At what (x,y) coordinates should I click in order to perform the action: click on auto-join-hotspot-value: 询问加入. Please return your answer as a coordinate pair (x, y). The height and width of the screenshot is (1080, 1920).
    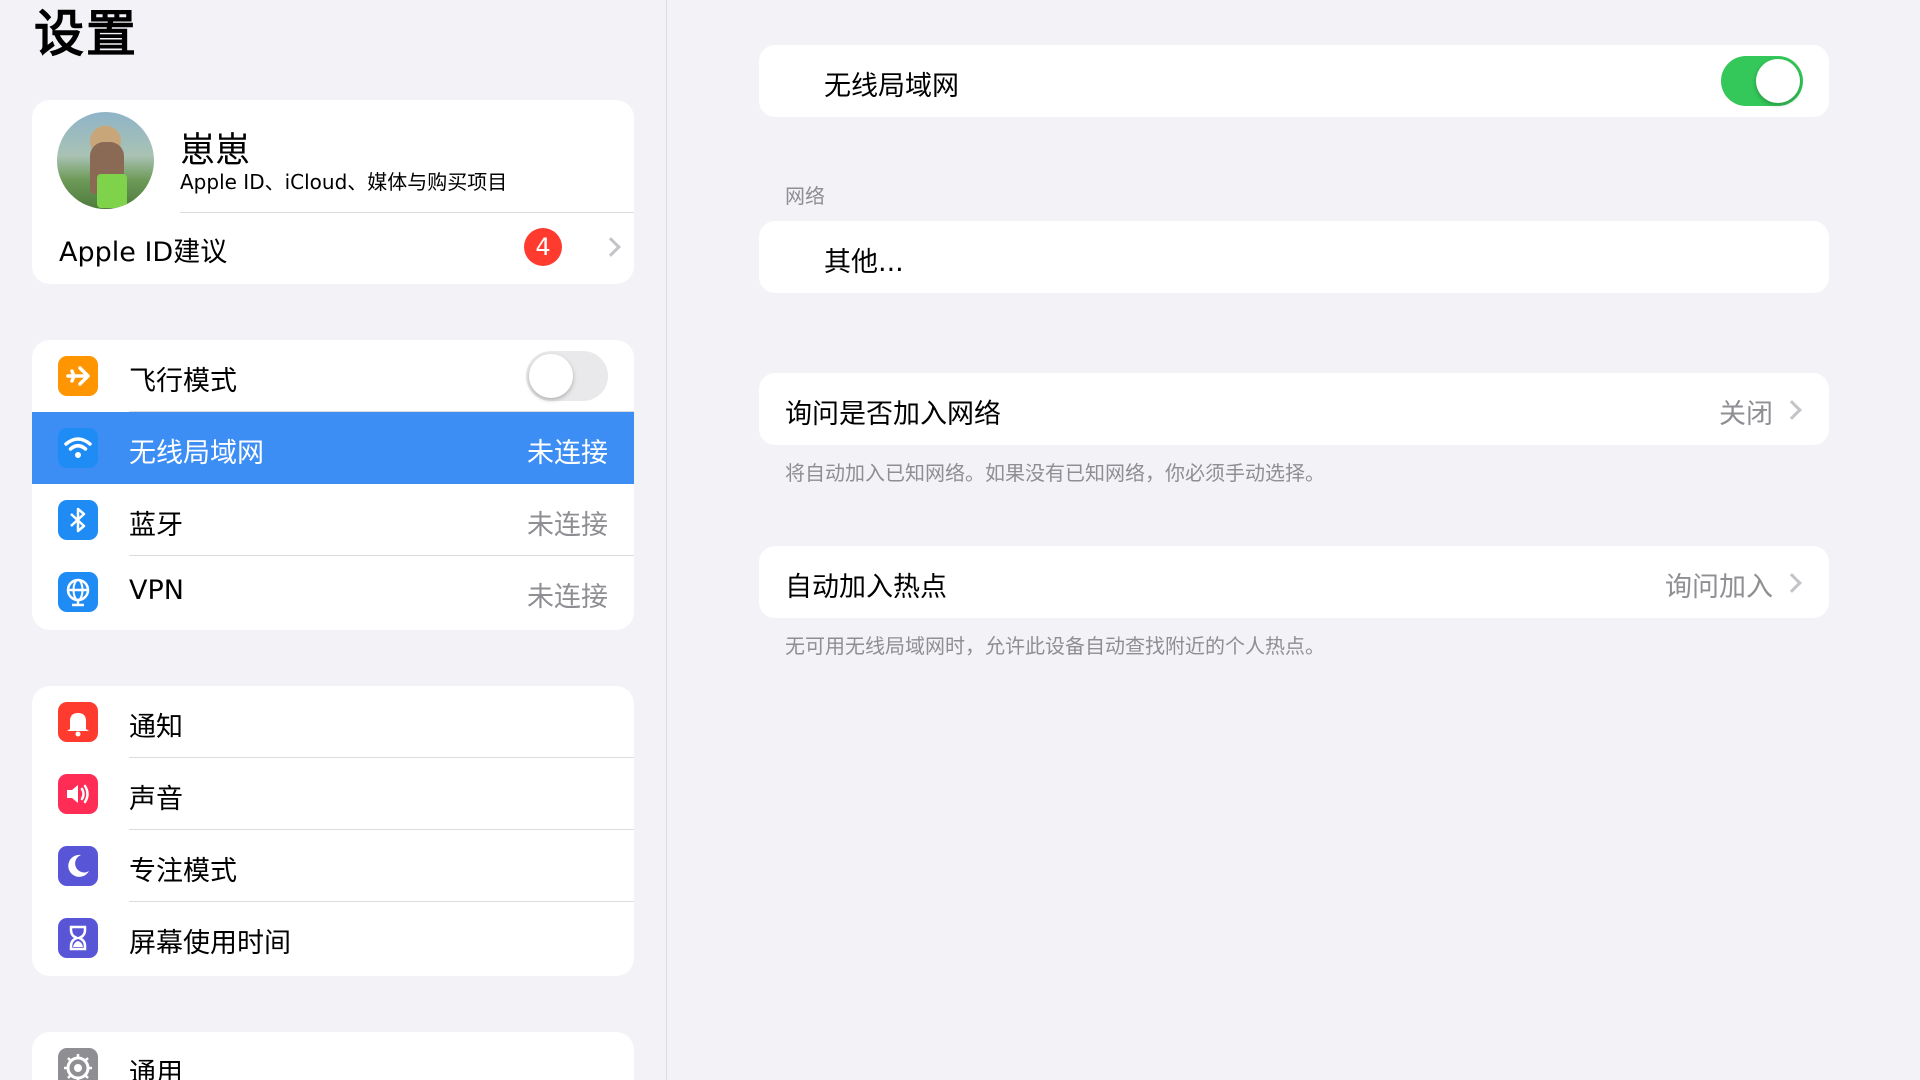
    Looking at the image, I should click on (1719, 587).